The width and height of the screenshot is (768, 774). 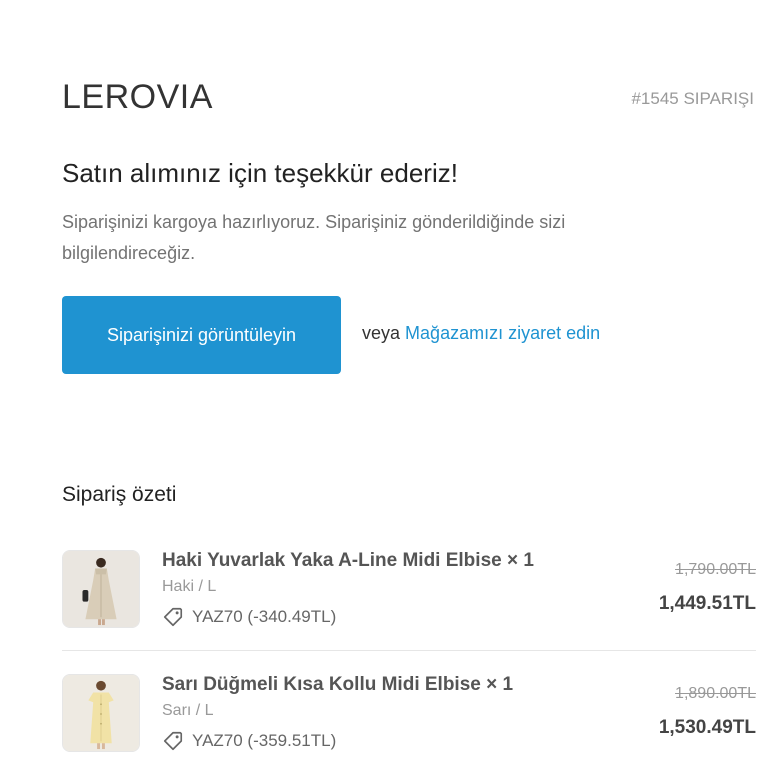 I want to click on thank-you-heading: Satın alımınız için teşekkür ederiz!, so click(x=260, y=173).